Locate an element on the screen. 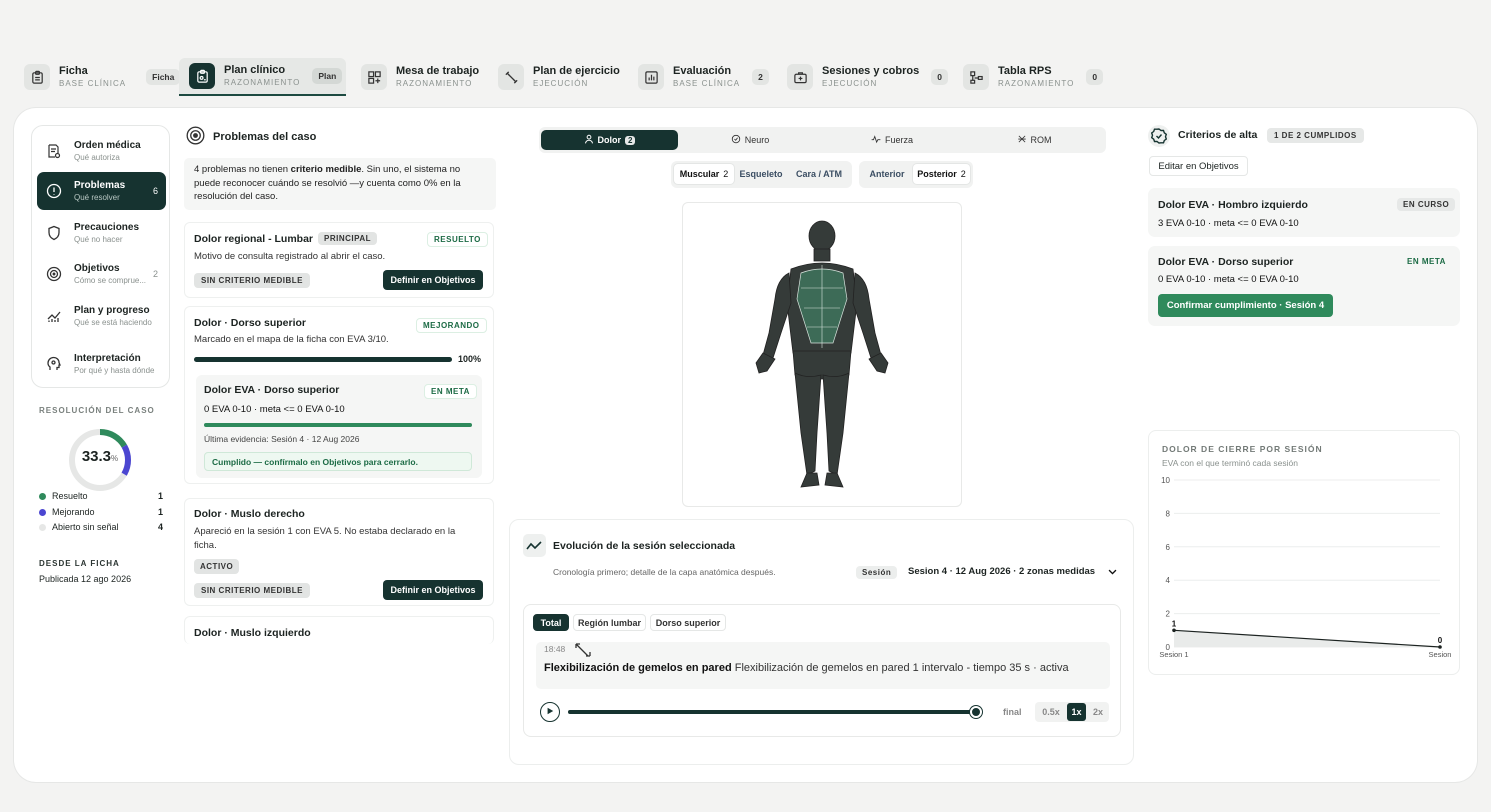 This screenshot has height=812, width=1491. layer-tab-muscular: Muscular 2 is located at coordinates (704, 174).